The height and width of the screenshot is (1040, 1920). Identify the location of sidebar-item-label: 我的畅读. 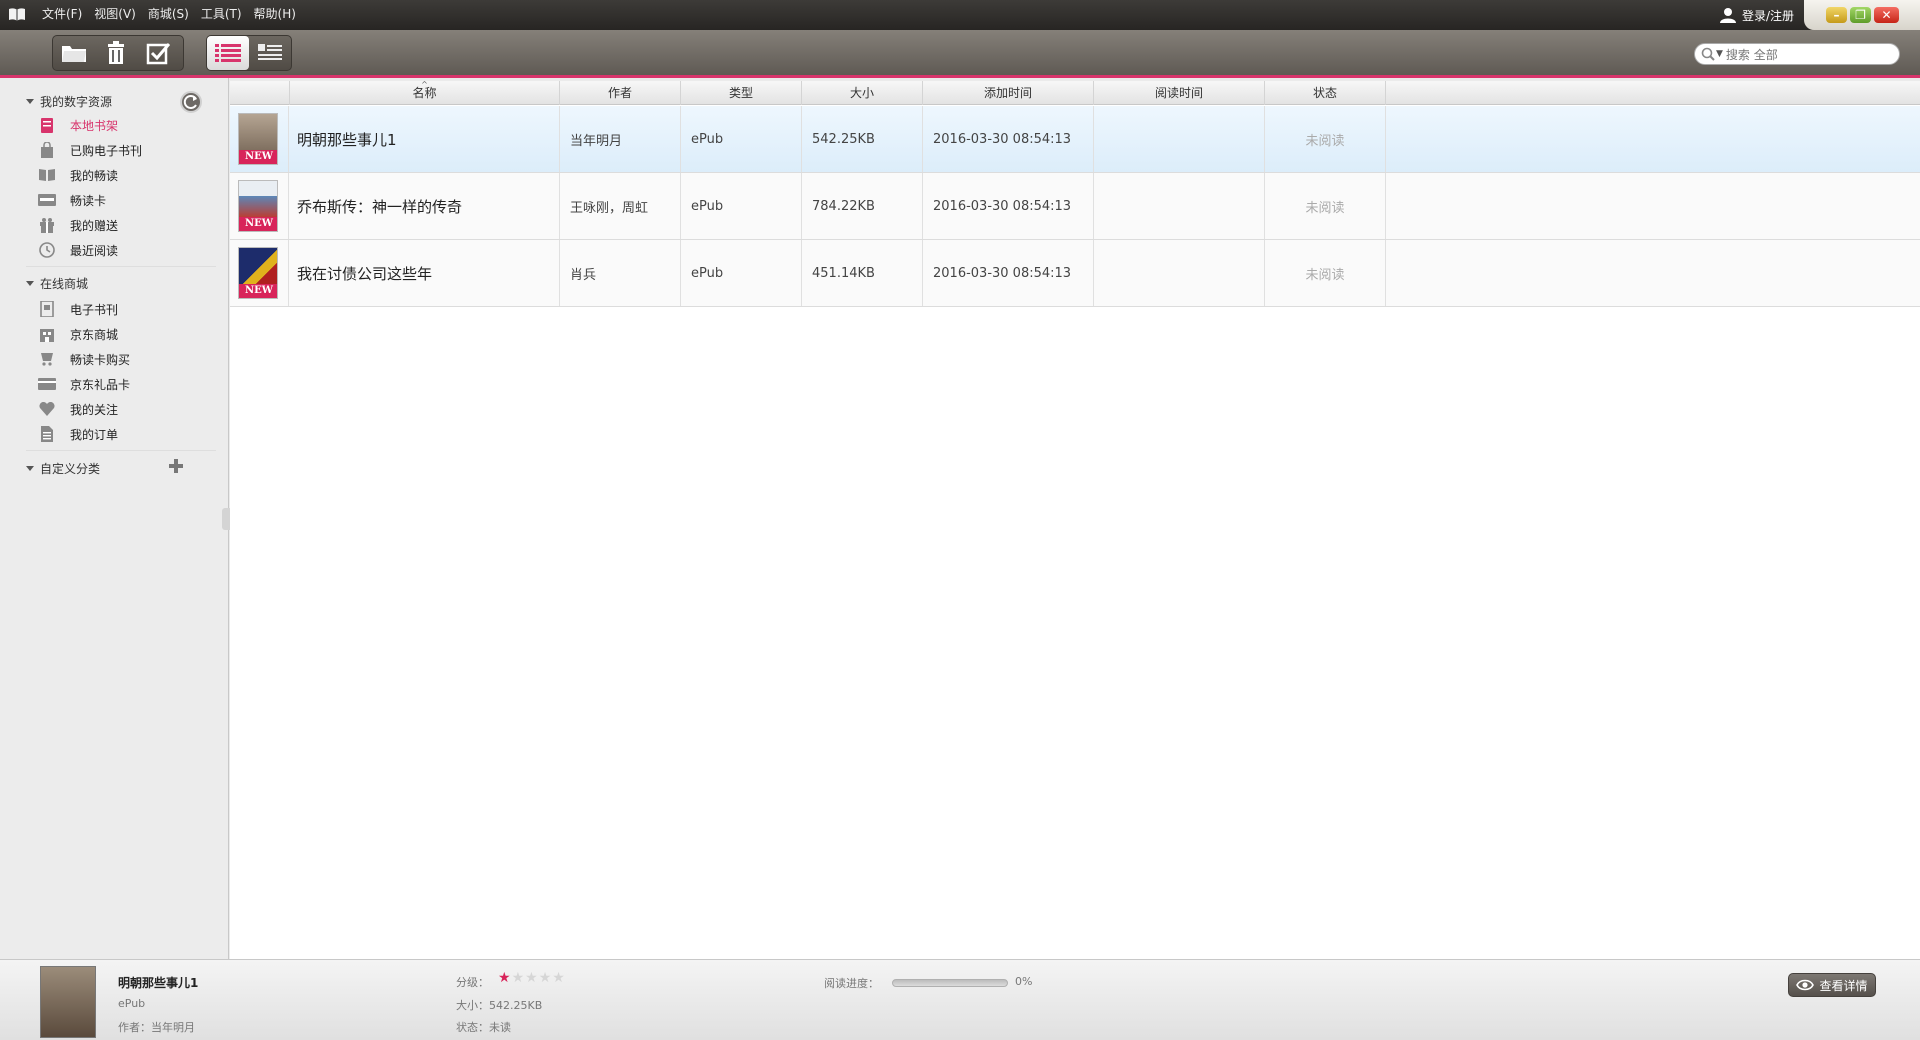
(94, 175).